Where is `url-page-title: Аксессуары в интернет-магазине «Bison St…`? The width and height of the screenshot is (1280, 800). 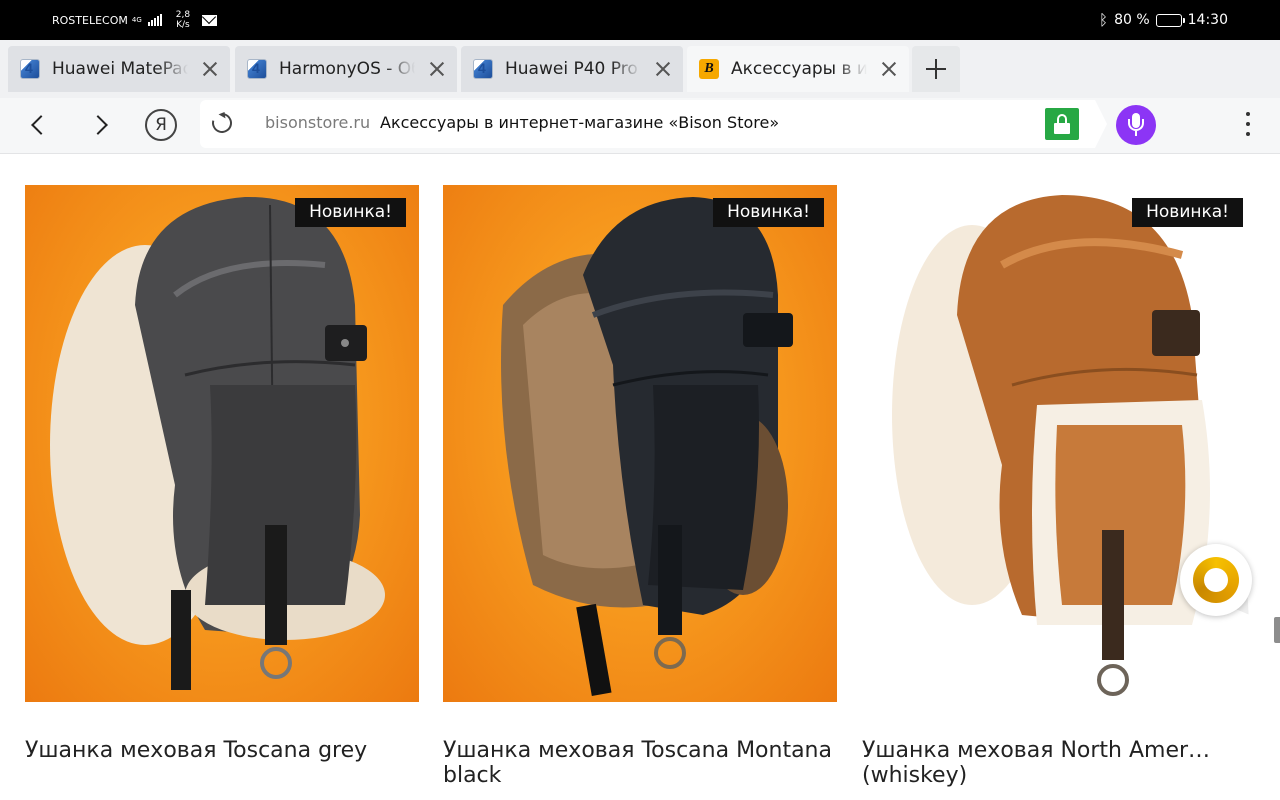 url-page-title: Аксессуары в интернет-магазине «Bison St… is located at coordinates (580, 122).